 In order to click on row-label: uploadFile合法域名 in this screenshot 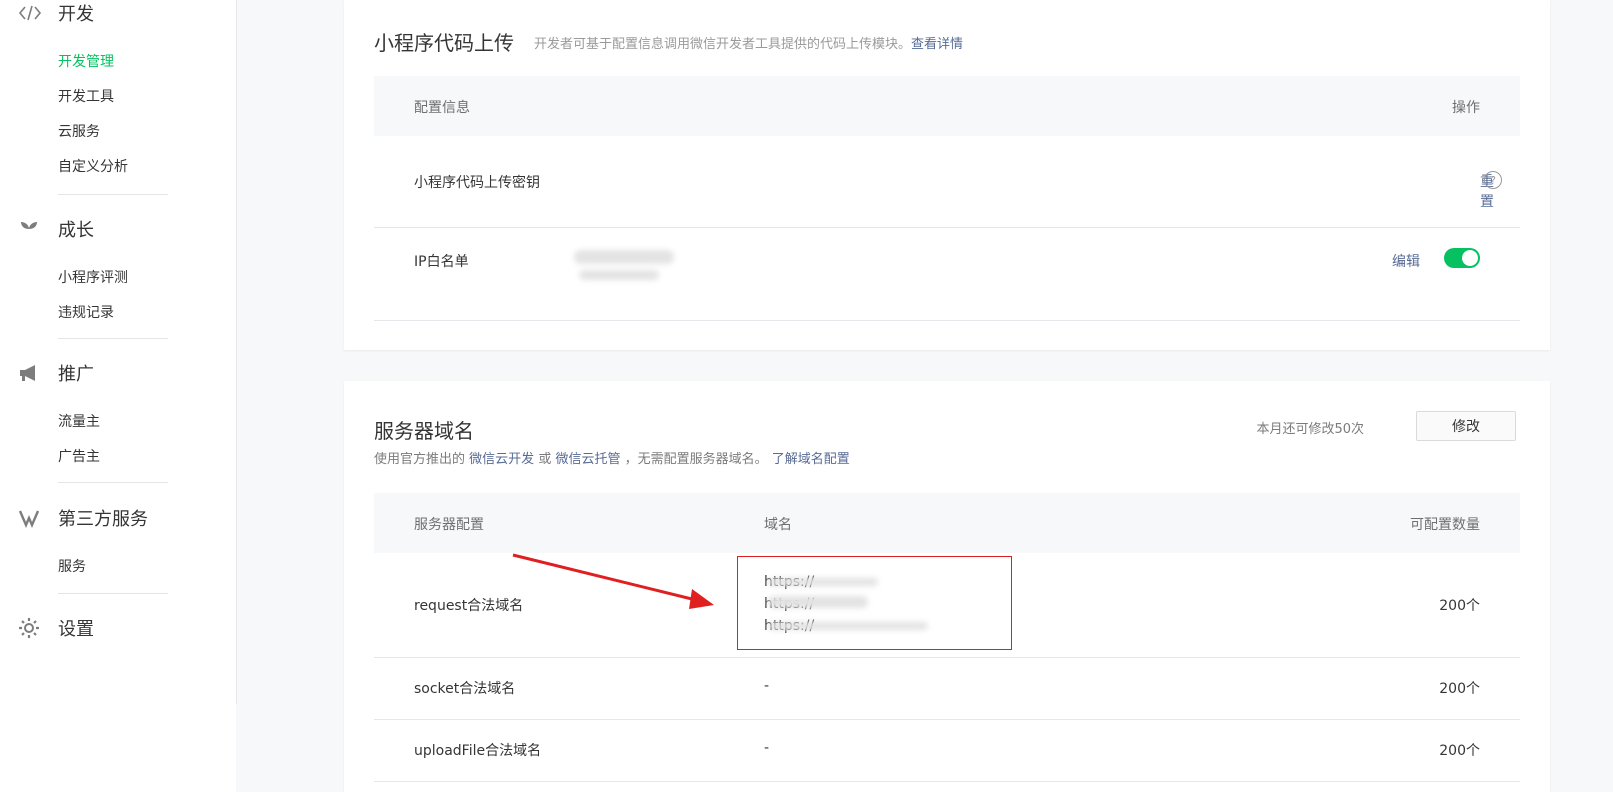, I will do `click(478, 751)`.